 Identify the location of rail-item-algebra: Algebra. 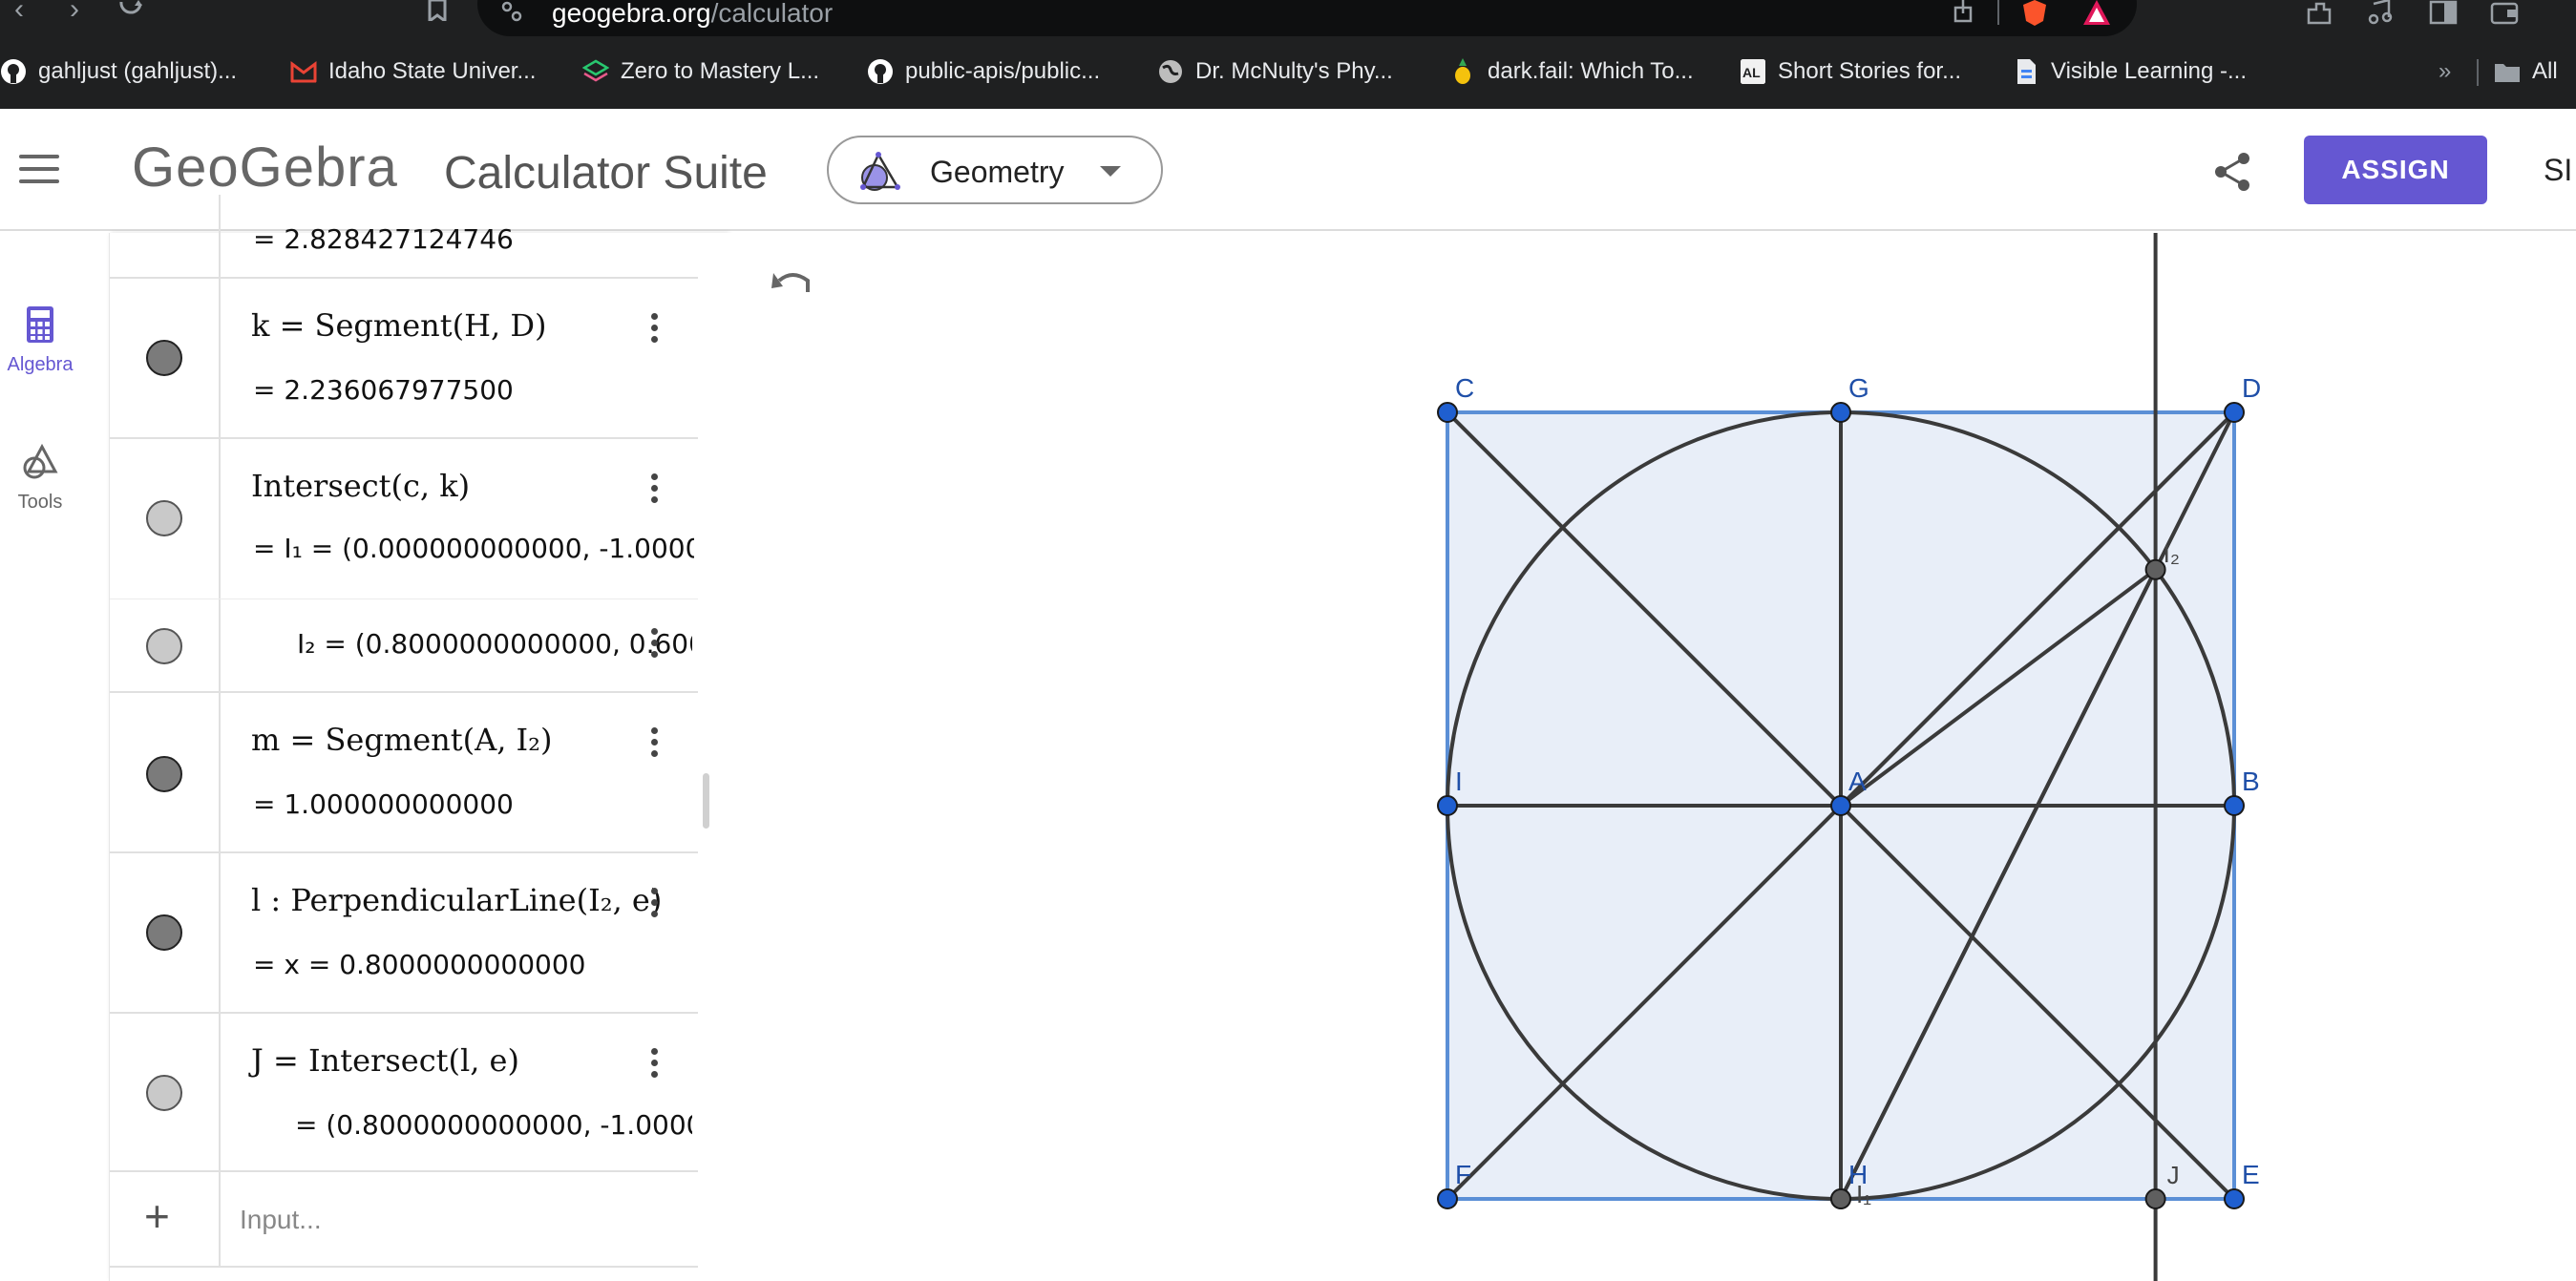
(40, 340).